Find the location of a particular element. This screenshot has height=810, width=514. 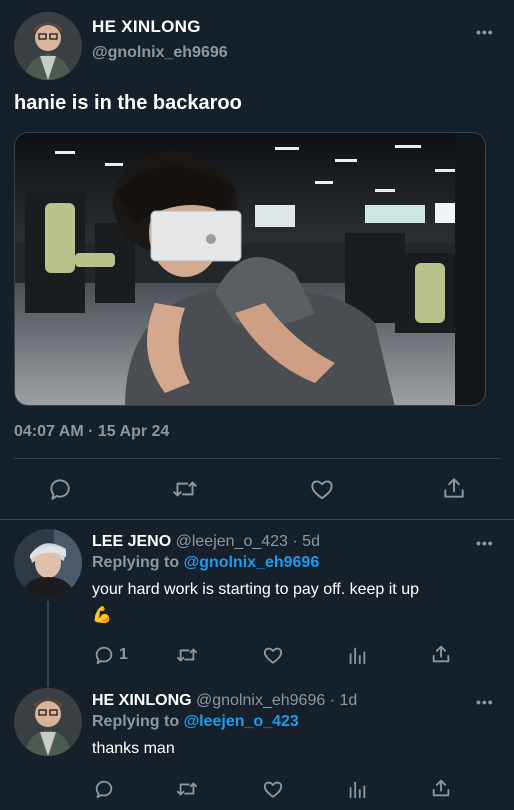

replying-to: Replying to @gnolnix_eh9696 is located at coordinates (205, 563).